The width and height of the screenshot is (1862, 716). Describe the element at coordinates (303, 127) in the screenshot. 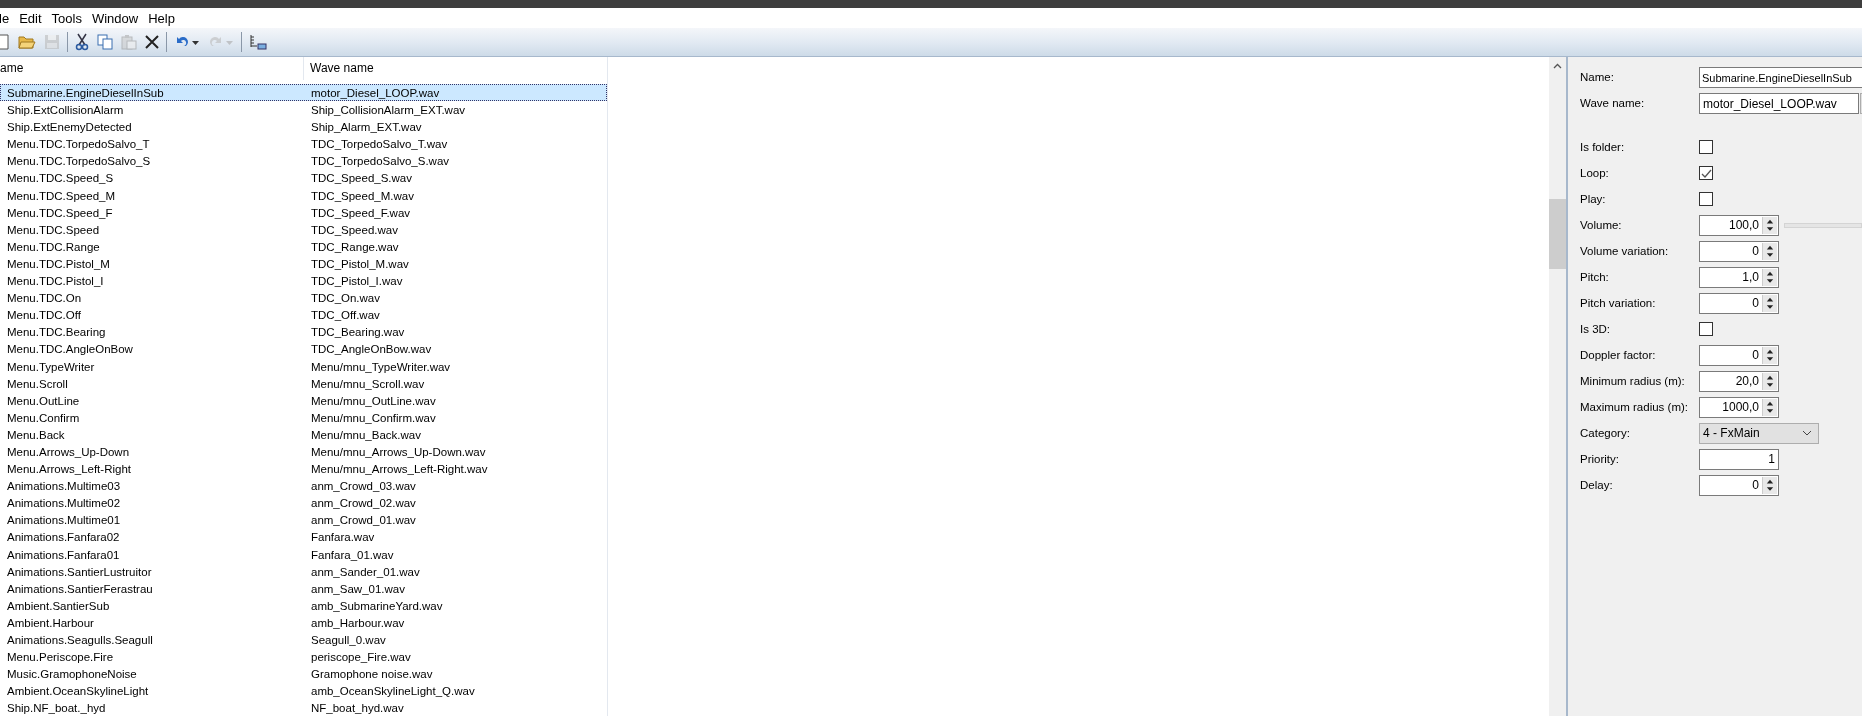

I see `table-row: Ship.ExtEnemyDetected Ship_Alarm_EXT.wav` at that location.